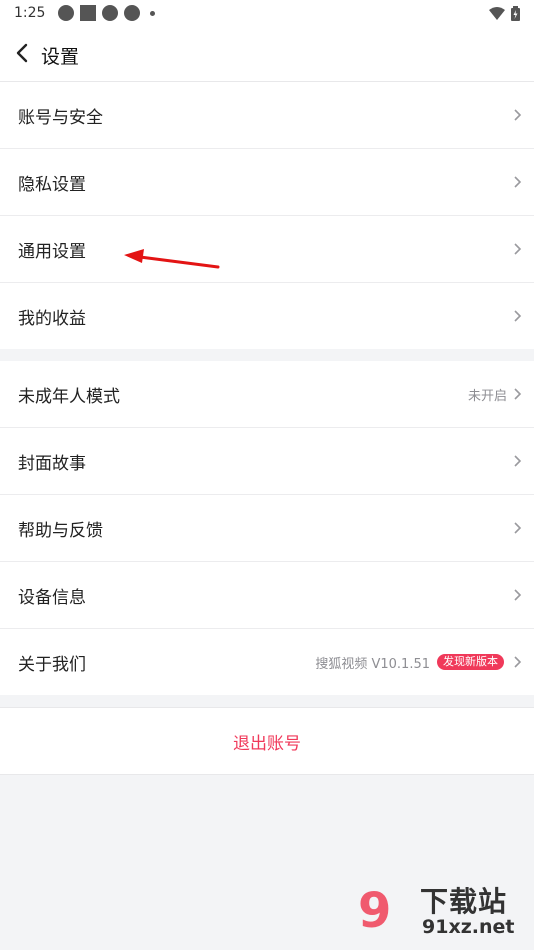 This screenshot has height=950, width=534. What do you see at coordinates (267, 394) in the screenshot?
I see `settings-item-minor-mode: 未成年人模式 未开启` at bounding box center [267, 394].